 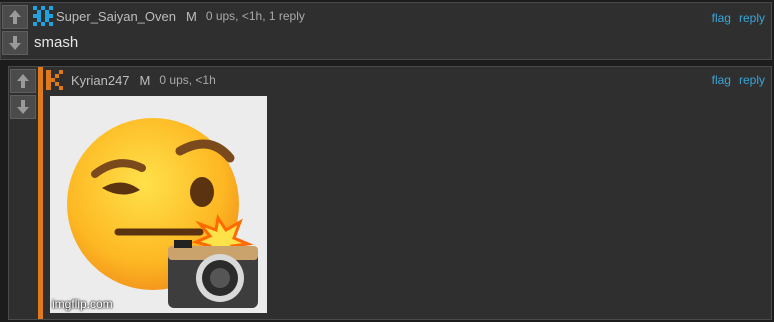 What do you see at coordinates (255, 16) in the screenshot?
I see `comment-meta: 0 ups, <1h, 1 reply` at bounding box center [255, 16].